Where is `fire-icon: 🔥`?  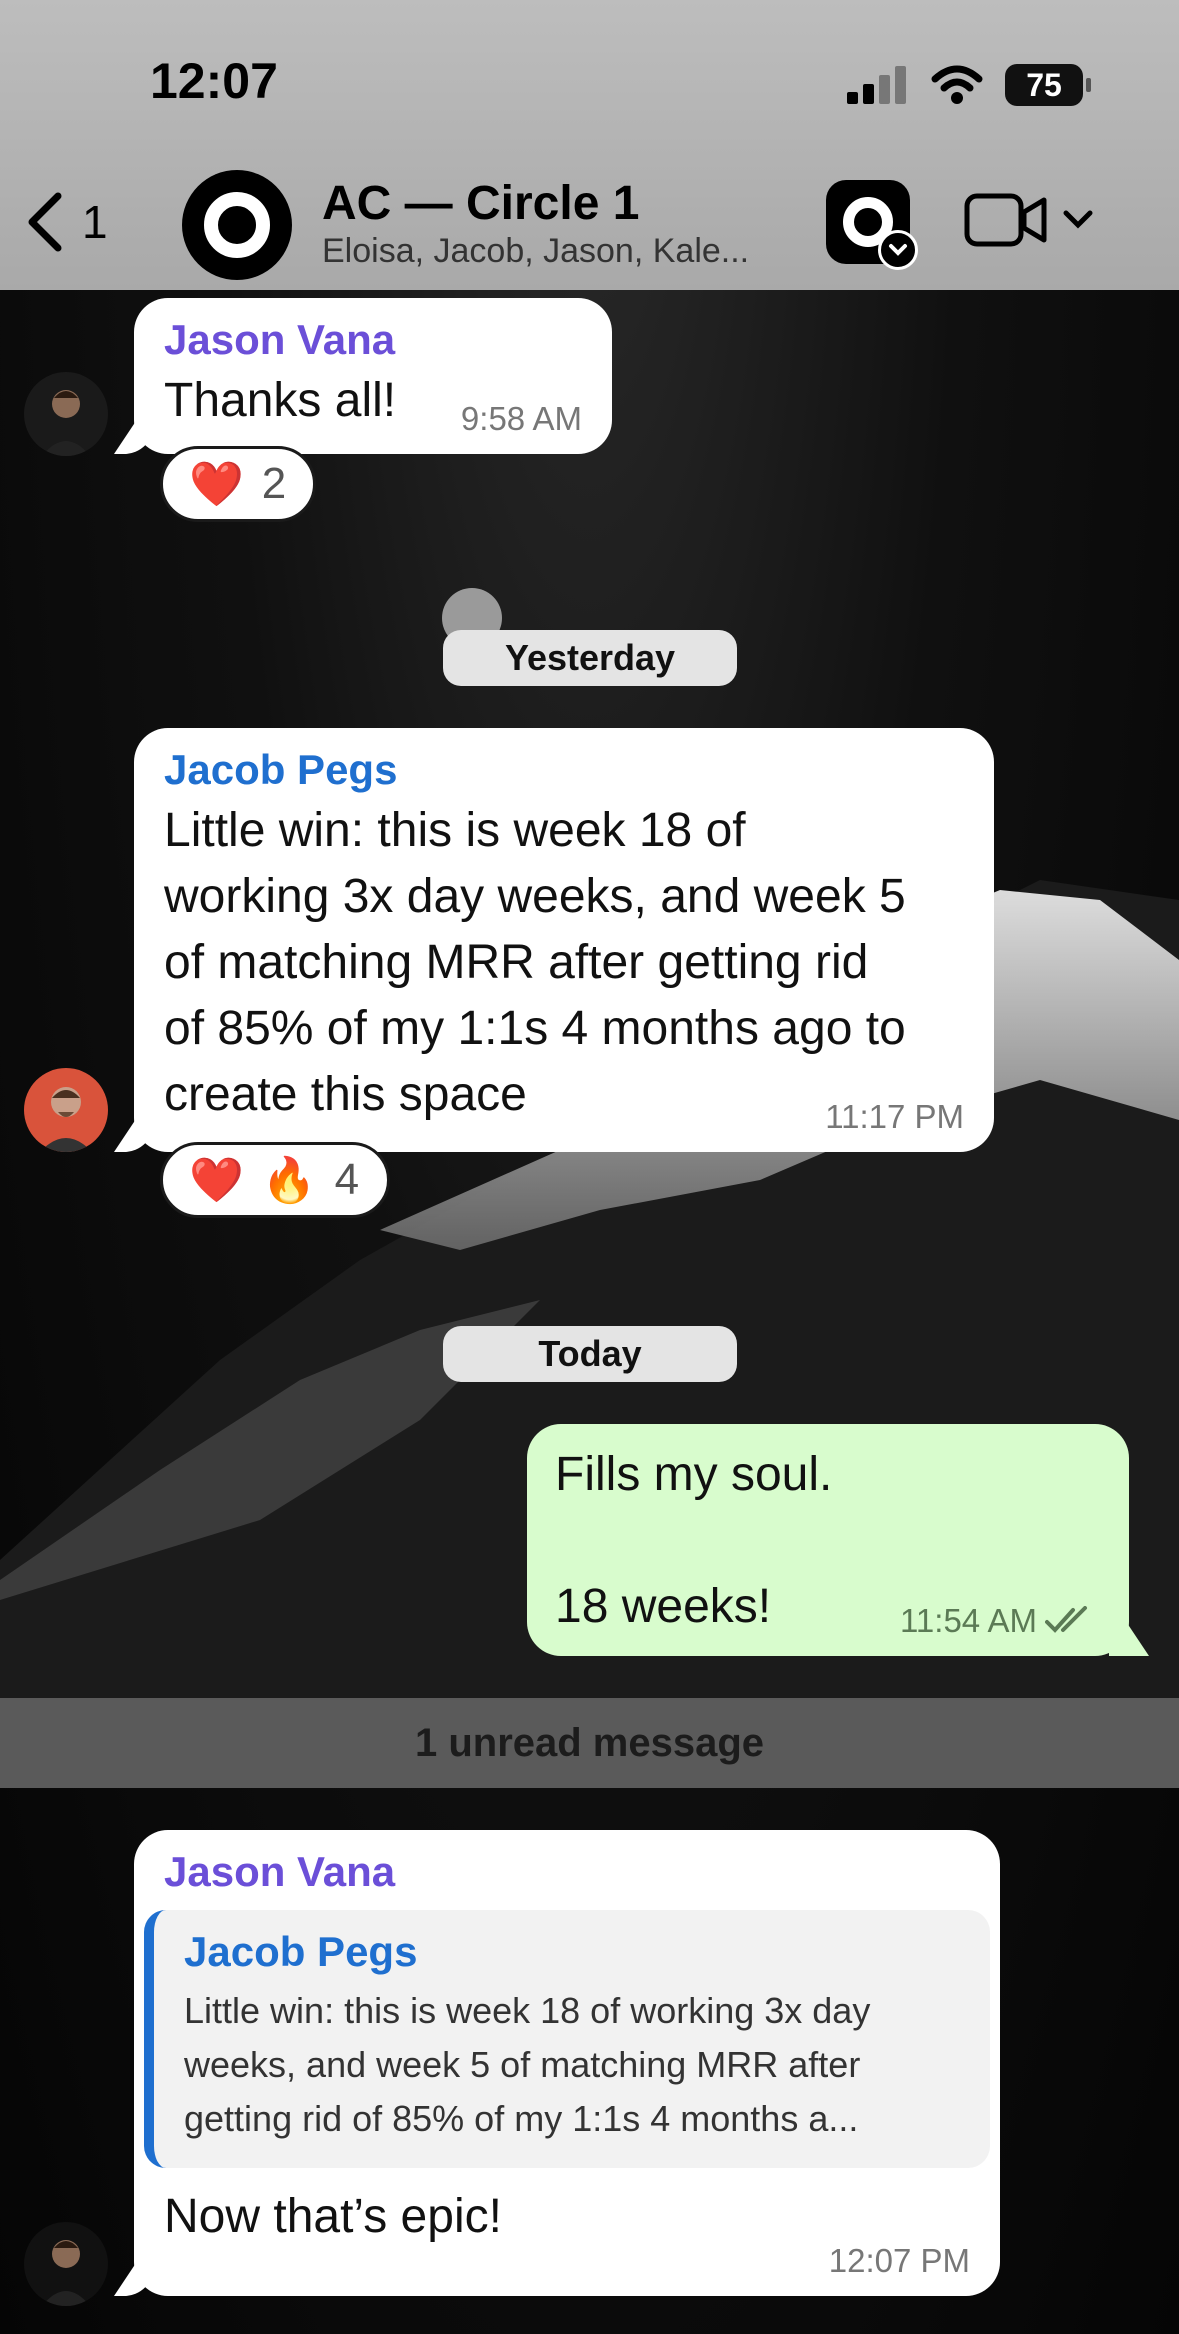
fire-icon: 🔥 is located at coordinates (289, 1180).